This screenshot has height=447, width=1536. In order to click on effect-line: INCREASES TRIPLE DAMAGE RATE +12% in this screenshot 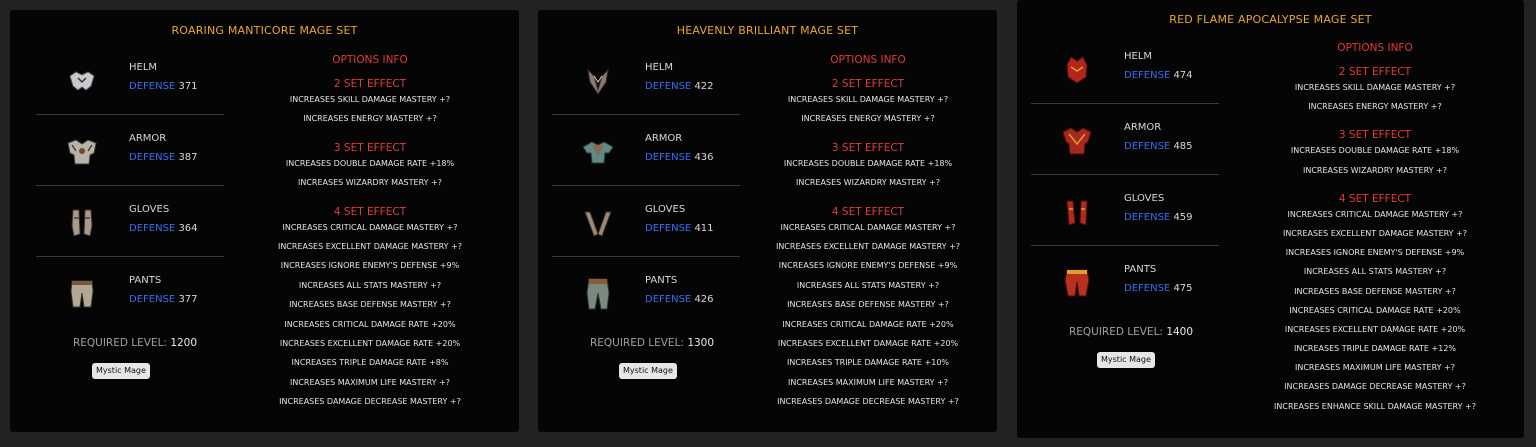, I will do `click(1375, 349)`.